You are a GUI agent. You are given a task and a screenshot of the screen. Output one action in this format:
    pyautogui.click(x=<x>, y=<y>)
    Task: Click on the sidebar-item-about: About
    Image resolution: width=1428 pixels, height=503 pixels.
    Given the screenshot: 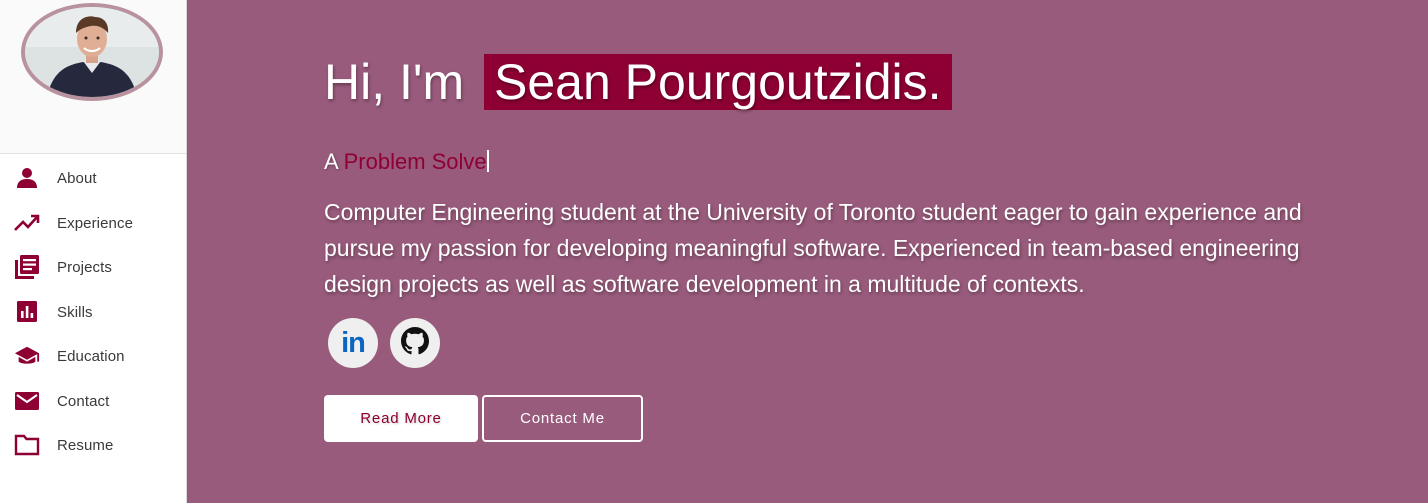 What is the action you would take?
    pyautogui.click(x=93, y=178)
    